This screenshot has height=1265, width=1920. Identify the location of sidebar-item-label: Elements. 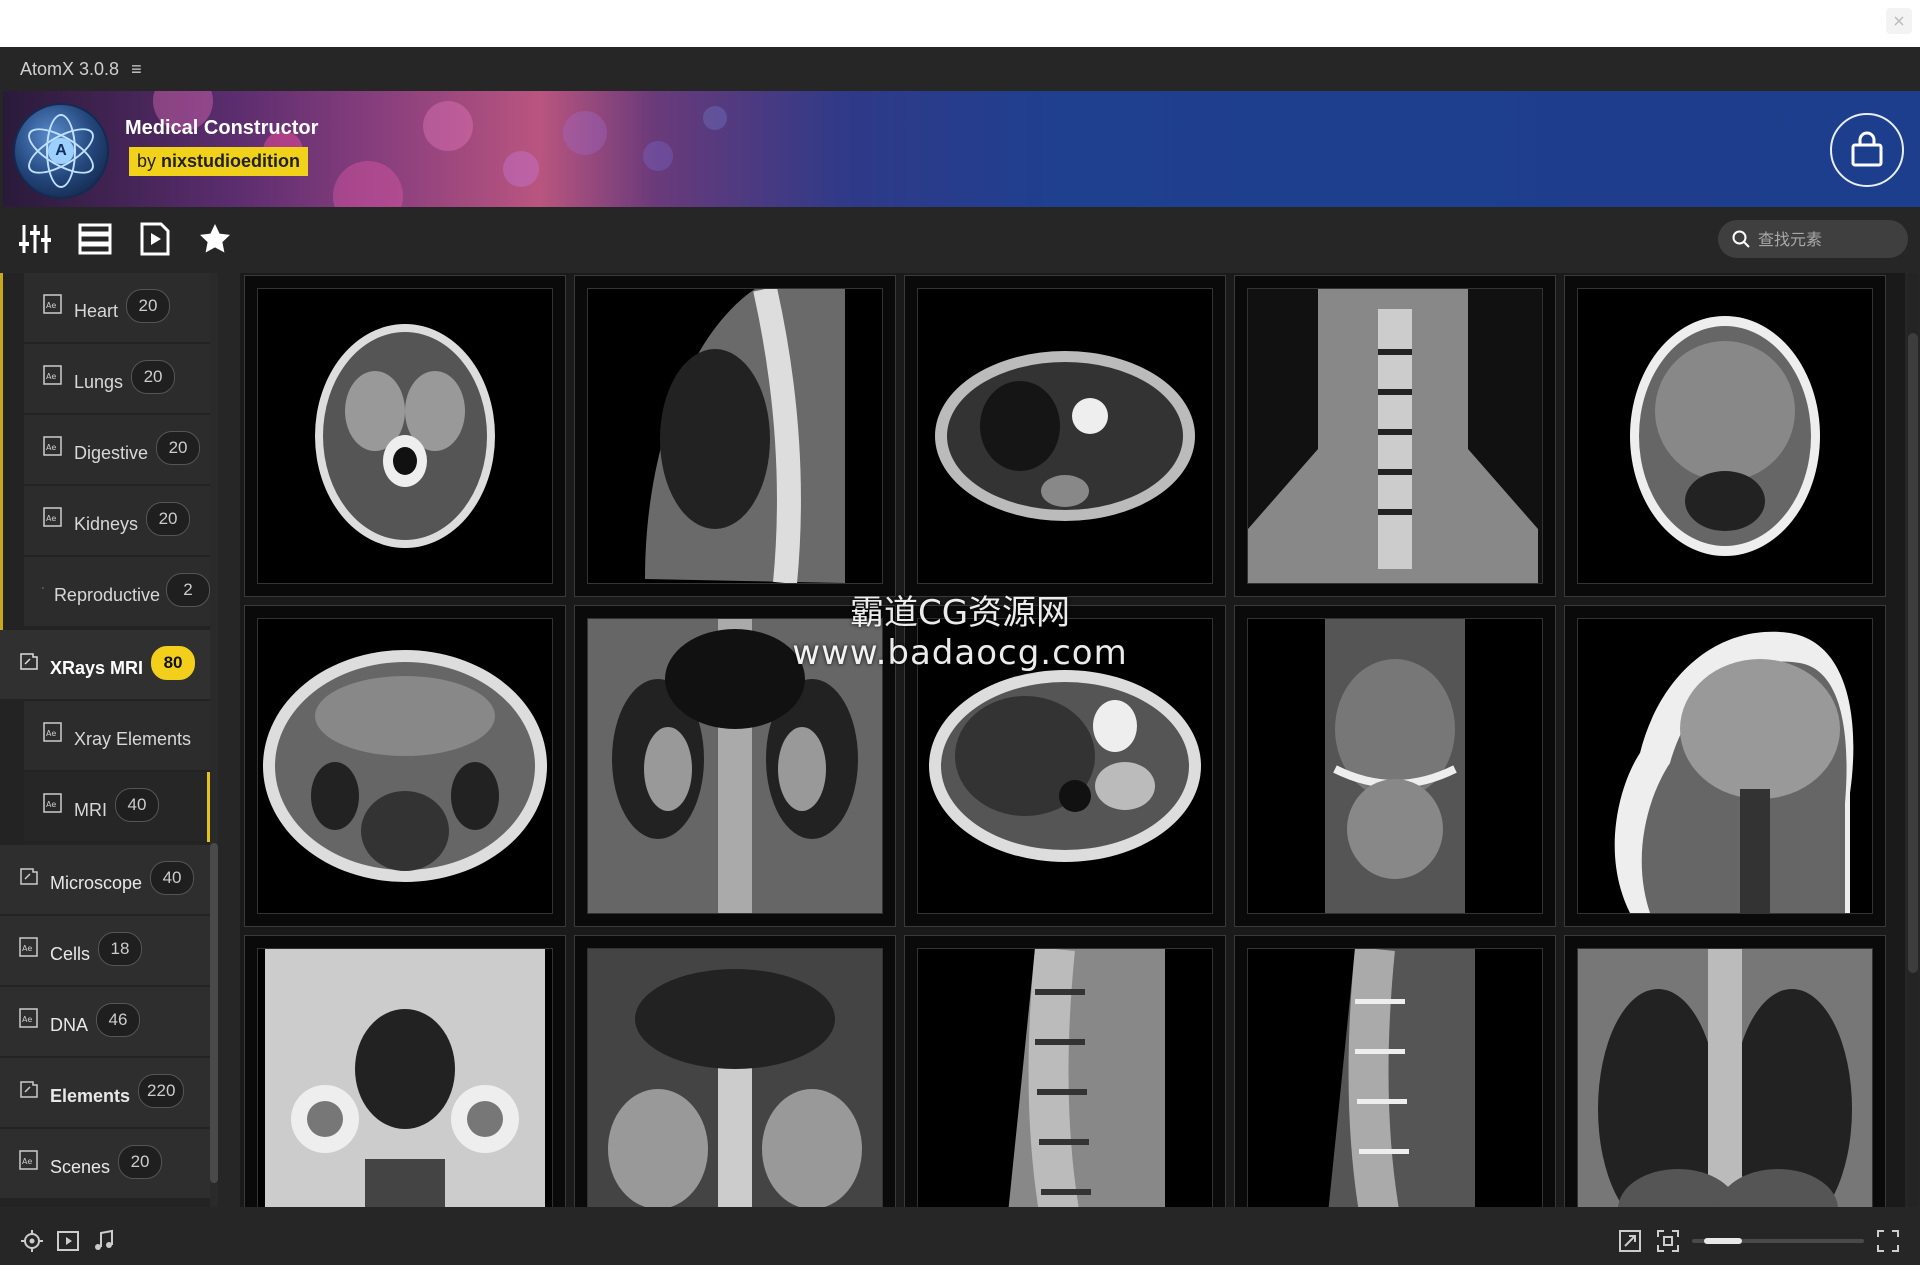
(90, 1096).